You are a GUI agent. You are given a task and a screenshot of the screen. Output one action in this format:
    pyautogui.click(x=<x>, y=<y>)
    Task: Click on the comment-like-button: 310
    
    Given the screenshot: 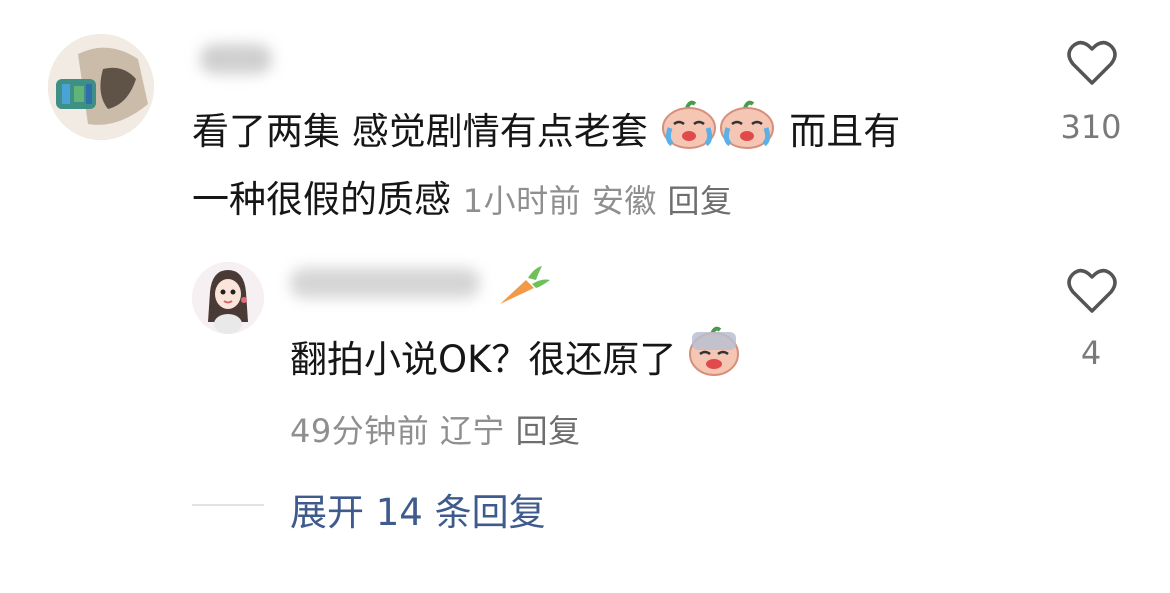 What is the action you would take?
    pyautogui.click(x=1091, y=98)
    